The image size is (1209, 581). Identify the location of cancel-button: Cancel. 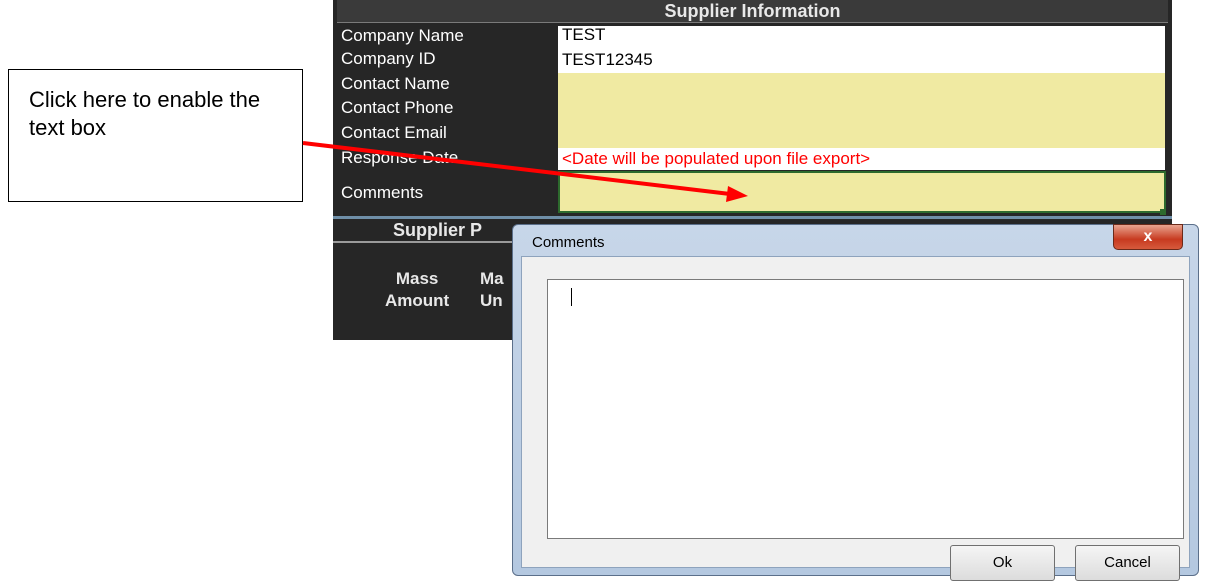
(1127, 563).